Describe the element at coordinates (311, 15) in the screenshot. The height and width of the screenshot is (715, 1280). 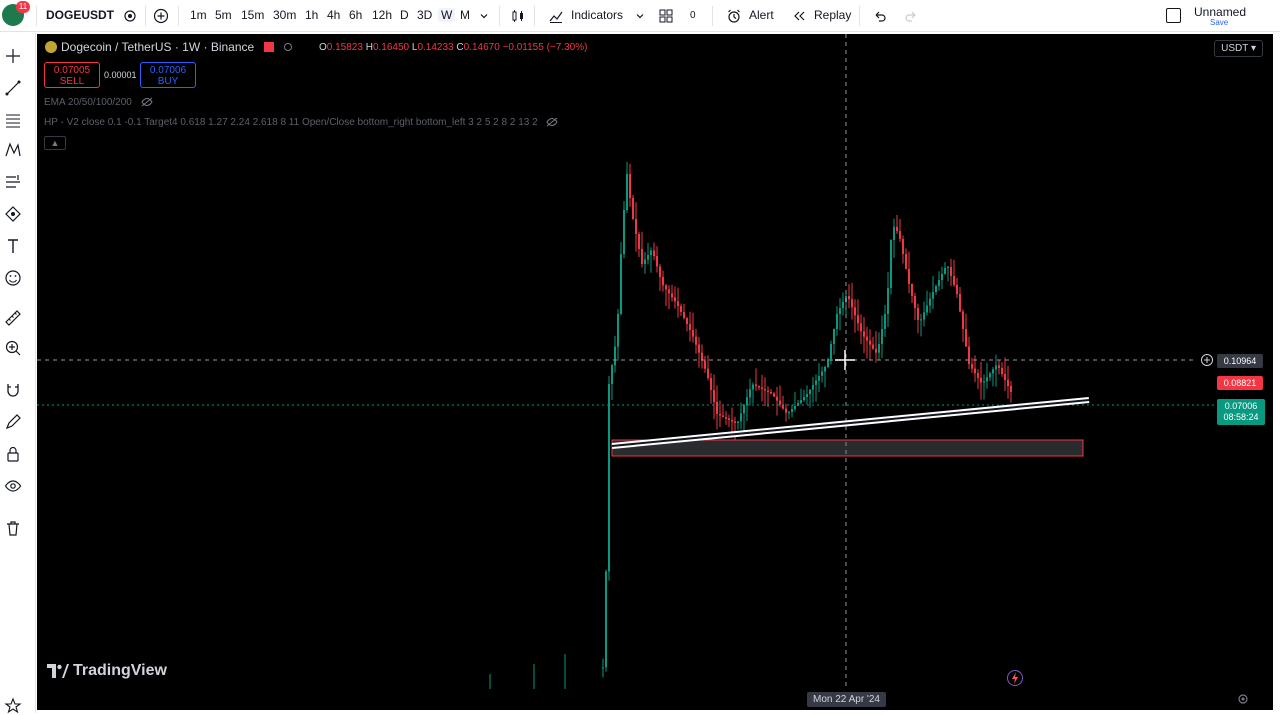
I see `timeframe-1h: 1h` at that location.